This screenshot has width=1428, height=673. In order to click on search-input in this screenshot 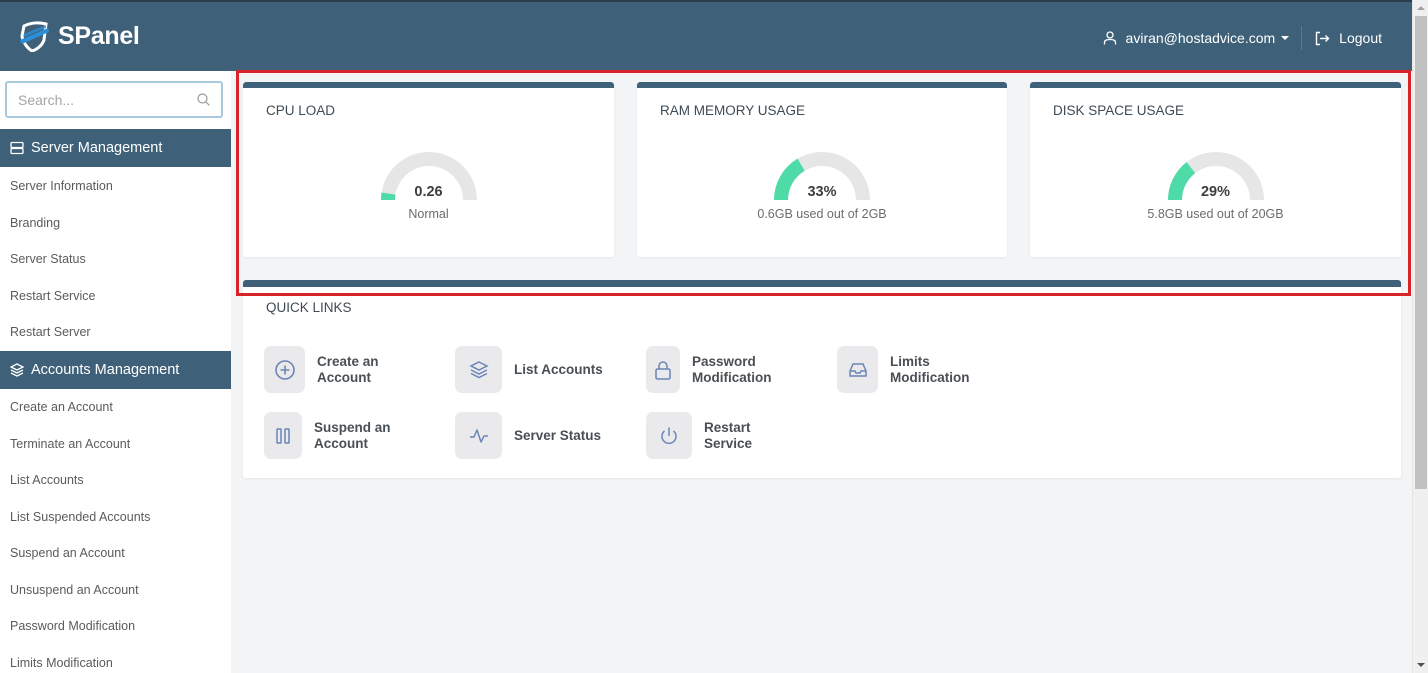, I will do `click(97, 99)`.